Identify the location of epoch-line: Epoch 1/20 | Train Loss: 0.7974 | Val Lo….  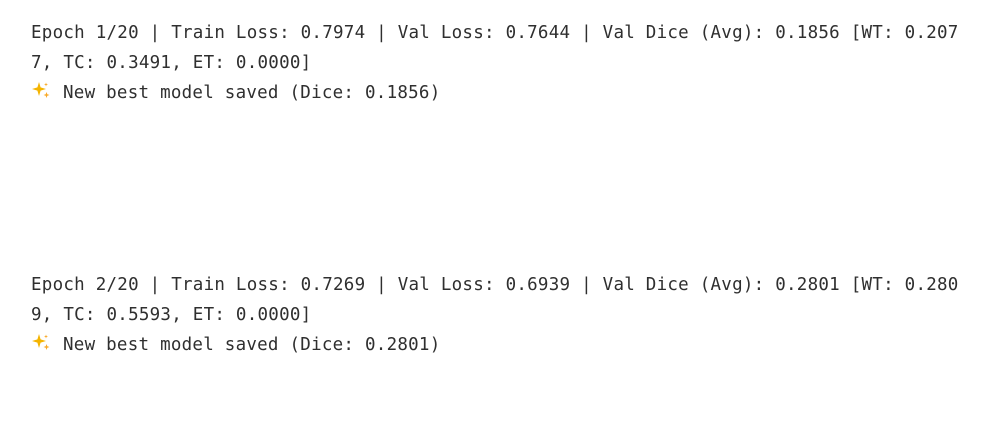
(495, 33).